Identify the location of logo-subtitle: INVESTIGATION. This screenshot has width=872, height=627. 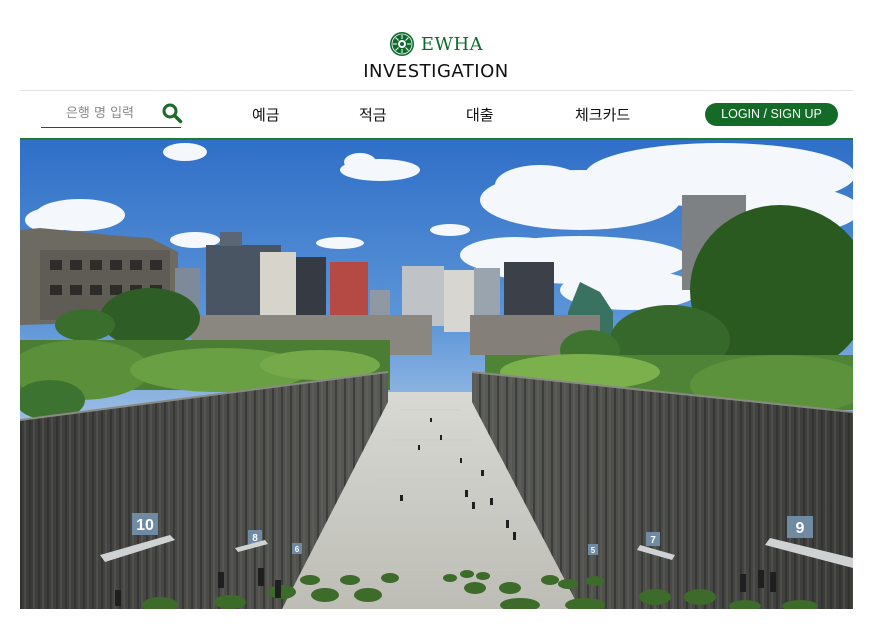
(436, 71).